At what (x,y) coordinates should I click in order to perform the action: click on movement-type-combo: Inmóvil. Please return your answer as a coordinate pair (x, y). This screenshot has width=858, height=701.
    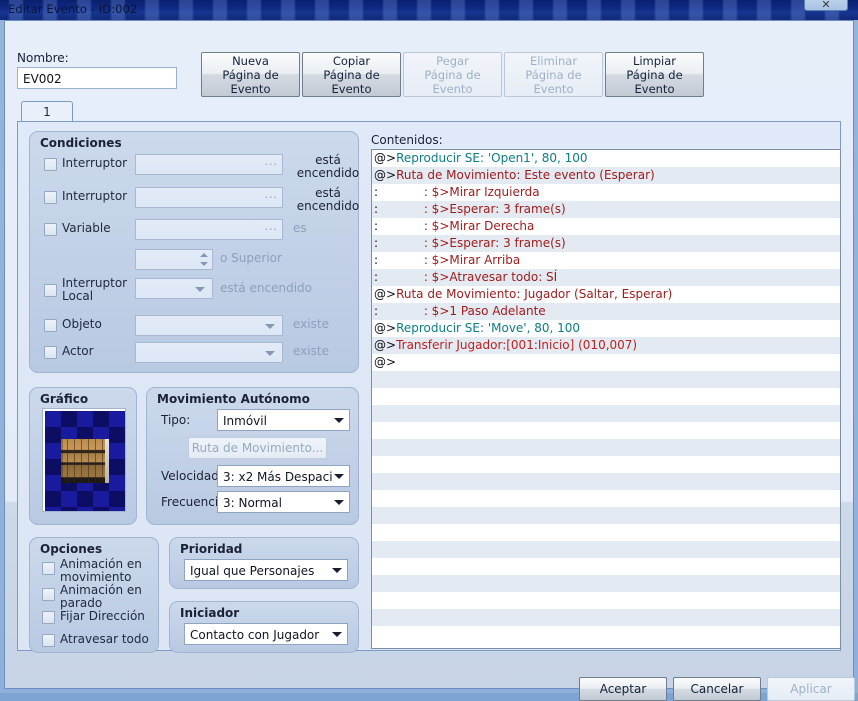
    Looking at the image, I should click on (283, 420).